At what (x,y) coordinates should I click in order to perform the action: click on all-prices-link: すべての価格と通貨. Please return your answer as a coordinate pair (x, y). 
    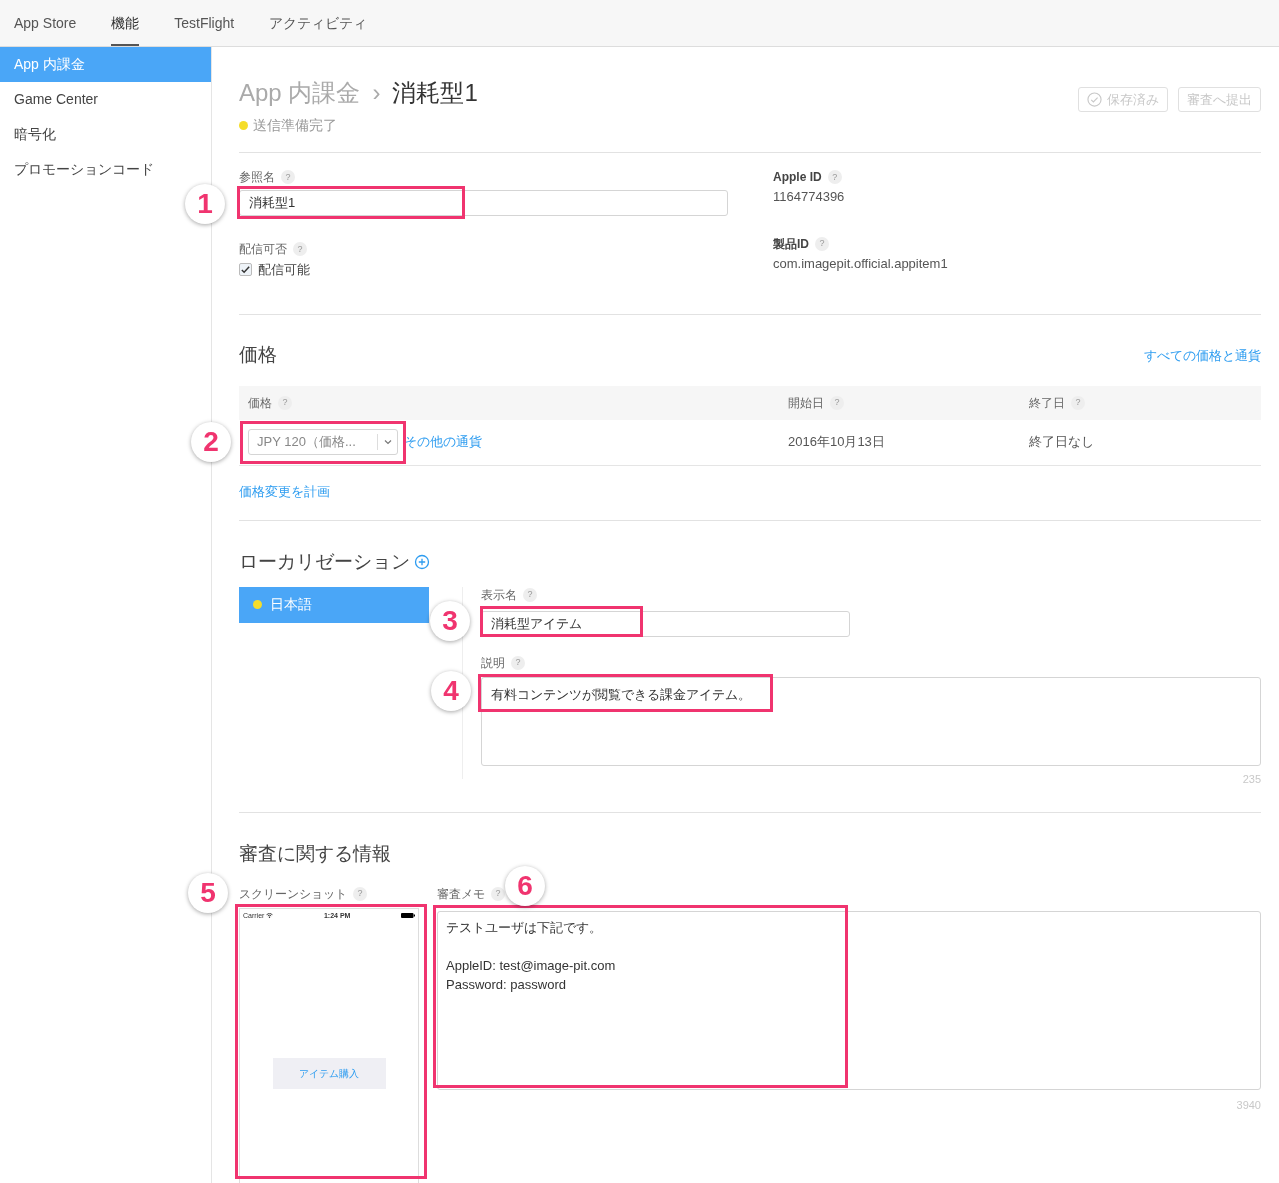
    Looking at the image, I should click on (1202, 355).